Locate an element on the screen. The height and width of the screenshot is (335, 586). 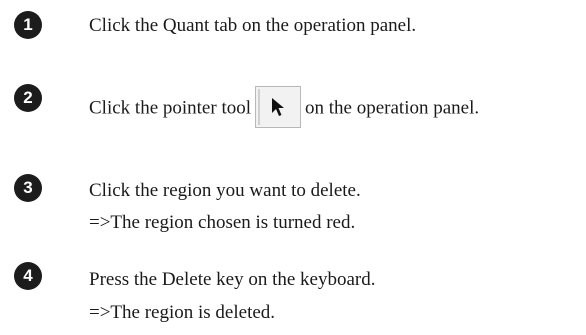
tool-box-edge is located at coordinates (259, 107).